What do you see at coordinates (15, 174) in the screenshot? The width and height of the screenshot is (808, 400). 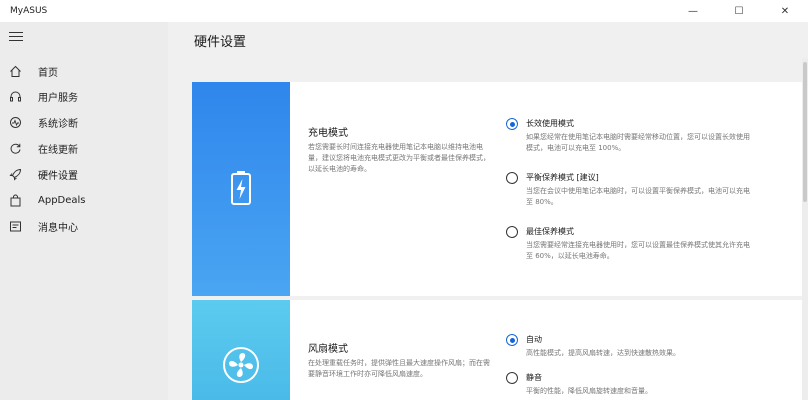 I see `rocket-icon` at bounding box center [15, 174].